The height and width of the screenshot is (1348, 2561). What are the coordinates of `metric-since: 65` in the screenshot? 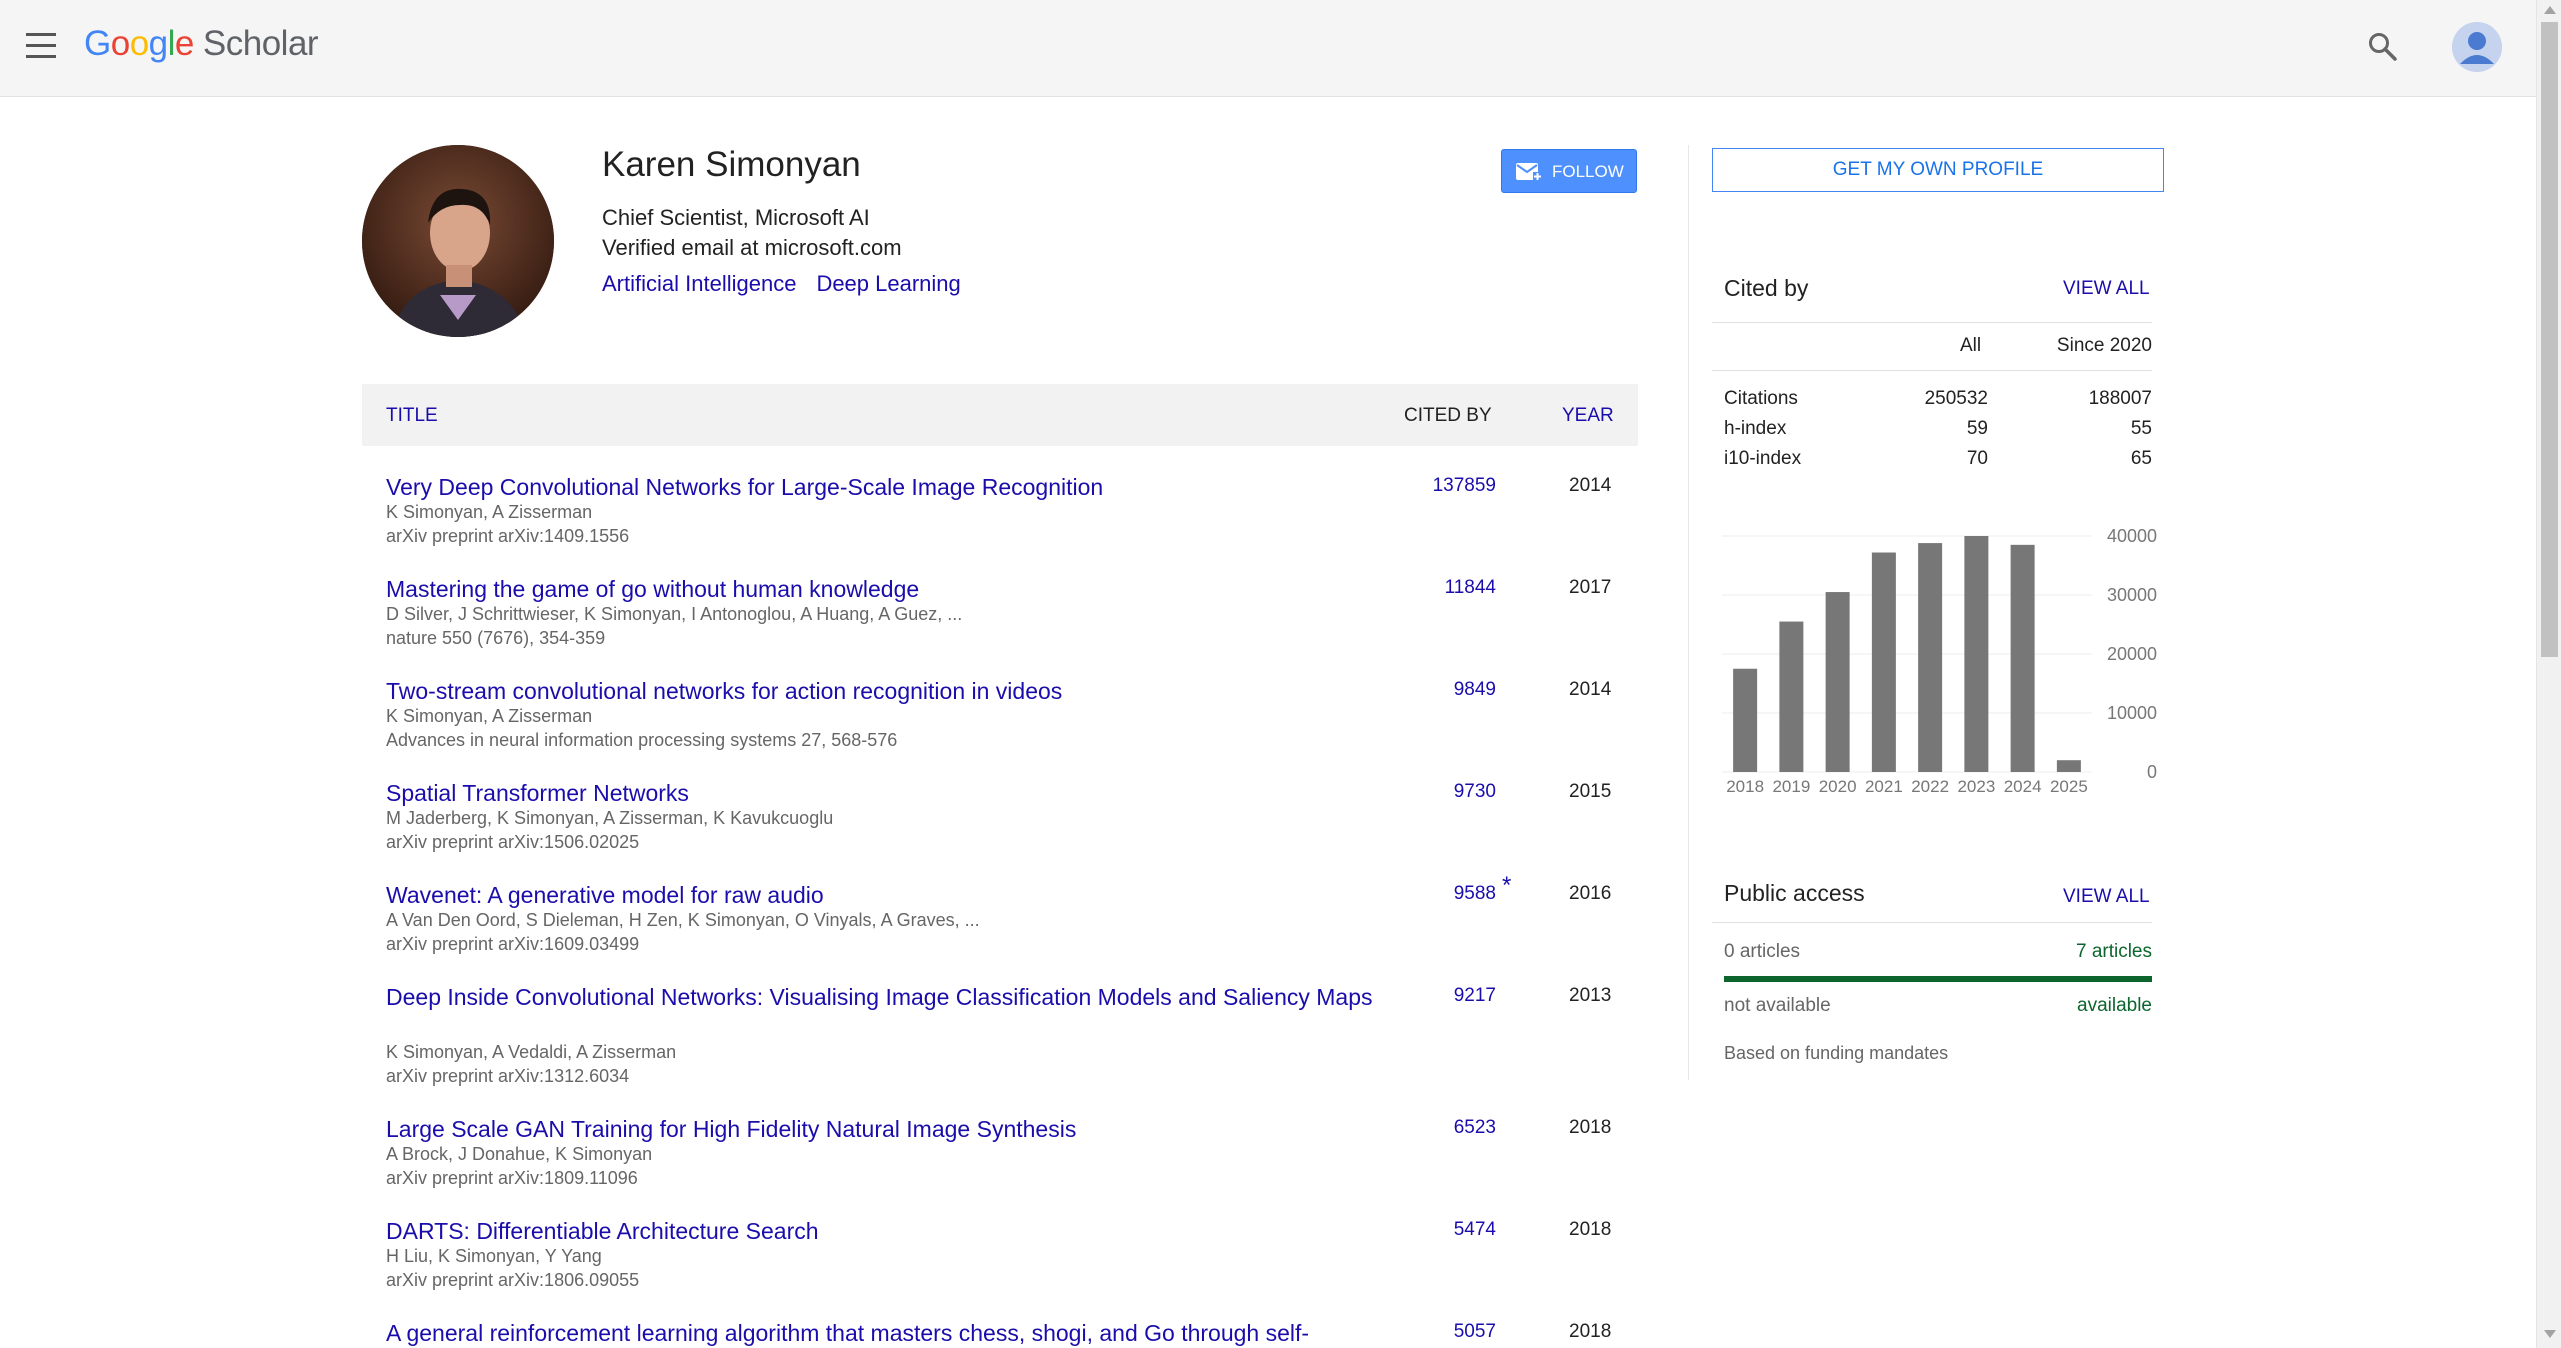 It's located at (2141, 458).